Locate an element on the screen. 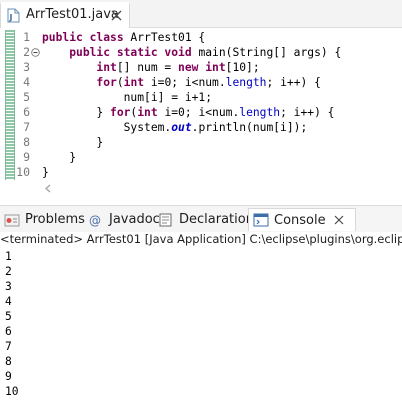  line-number-text: 8 is located at coordinates (26, 142).